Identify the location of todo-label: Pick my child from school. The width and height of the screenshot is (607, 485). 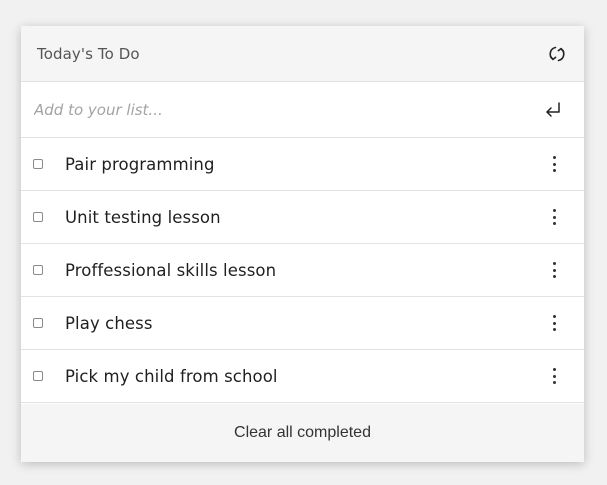
(306, 376).